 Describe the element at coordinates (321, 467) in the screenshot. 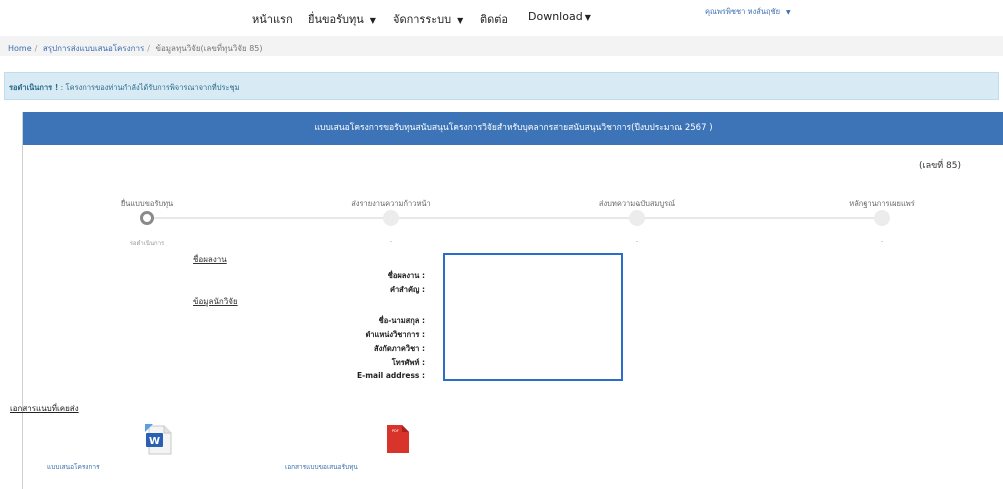

I see `doc-link-application: เอกสารแบบขอเสนอรับทุน` at that location.